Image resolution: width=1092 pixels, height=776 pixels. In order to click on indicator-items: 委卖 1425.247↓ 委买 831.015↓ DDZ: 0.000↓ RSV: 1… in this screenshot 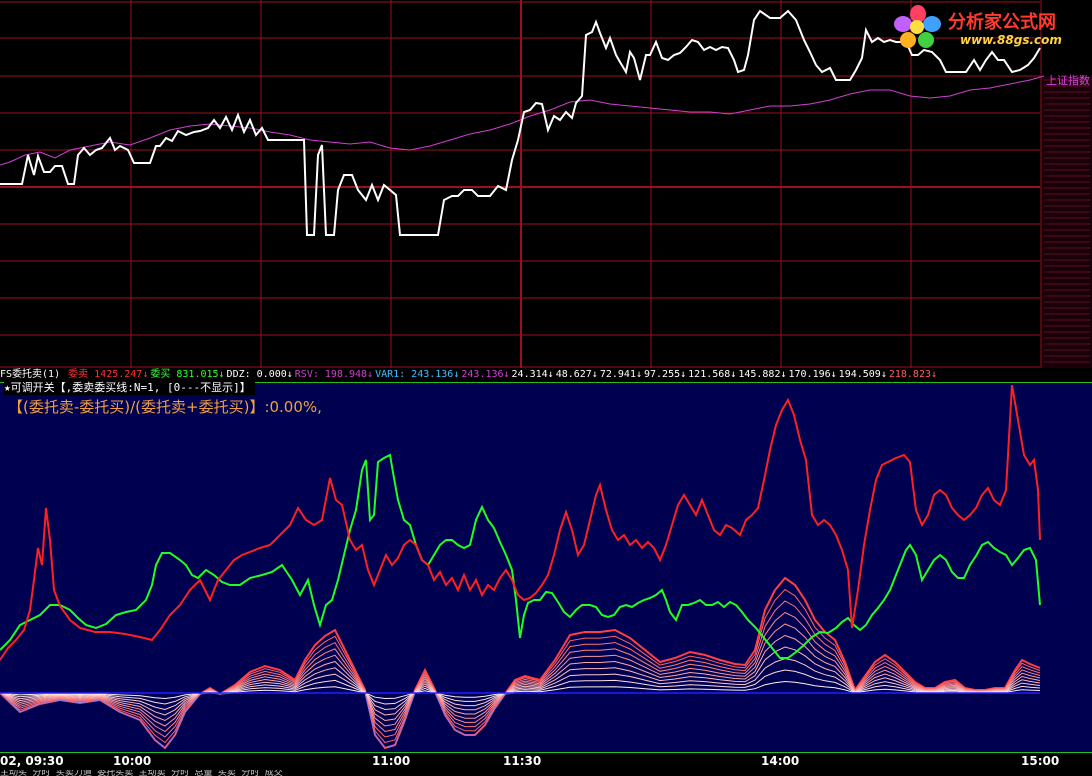, I will do `click(503, 374)`.